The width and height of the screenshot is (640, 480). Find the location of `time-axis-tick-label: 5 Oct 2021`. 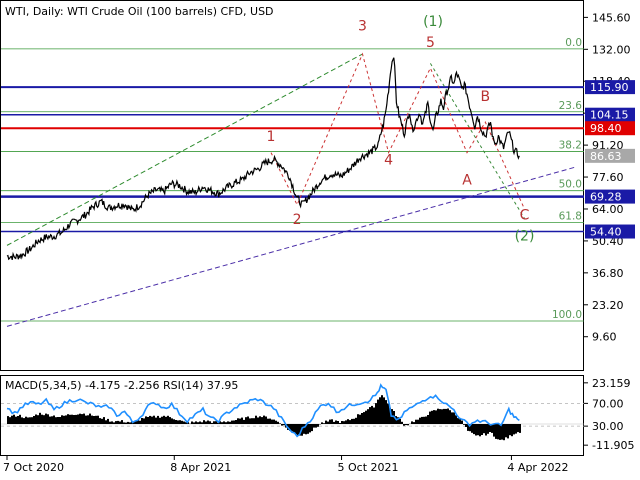

time-axis-tick-label: 5 Oct 2021 is located at coordinates (368, 467).